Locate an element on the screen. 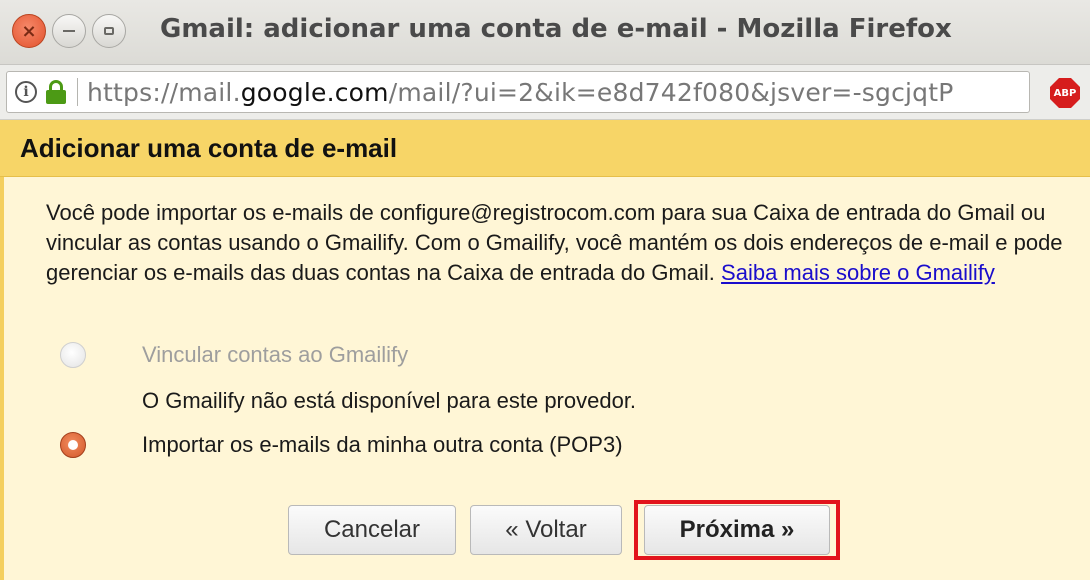  window-minimize-button is located at coordinates (69, 31).